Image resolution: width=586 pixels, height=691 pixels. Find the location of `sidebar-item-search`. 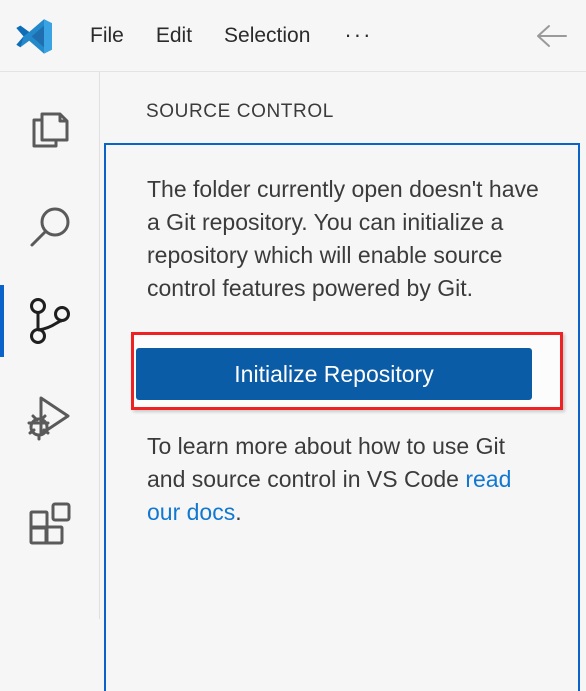

sidebar-item-search is located at coordinates (50, 228).